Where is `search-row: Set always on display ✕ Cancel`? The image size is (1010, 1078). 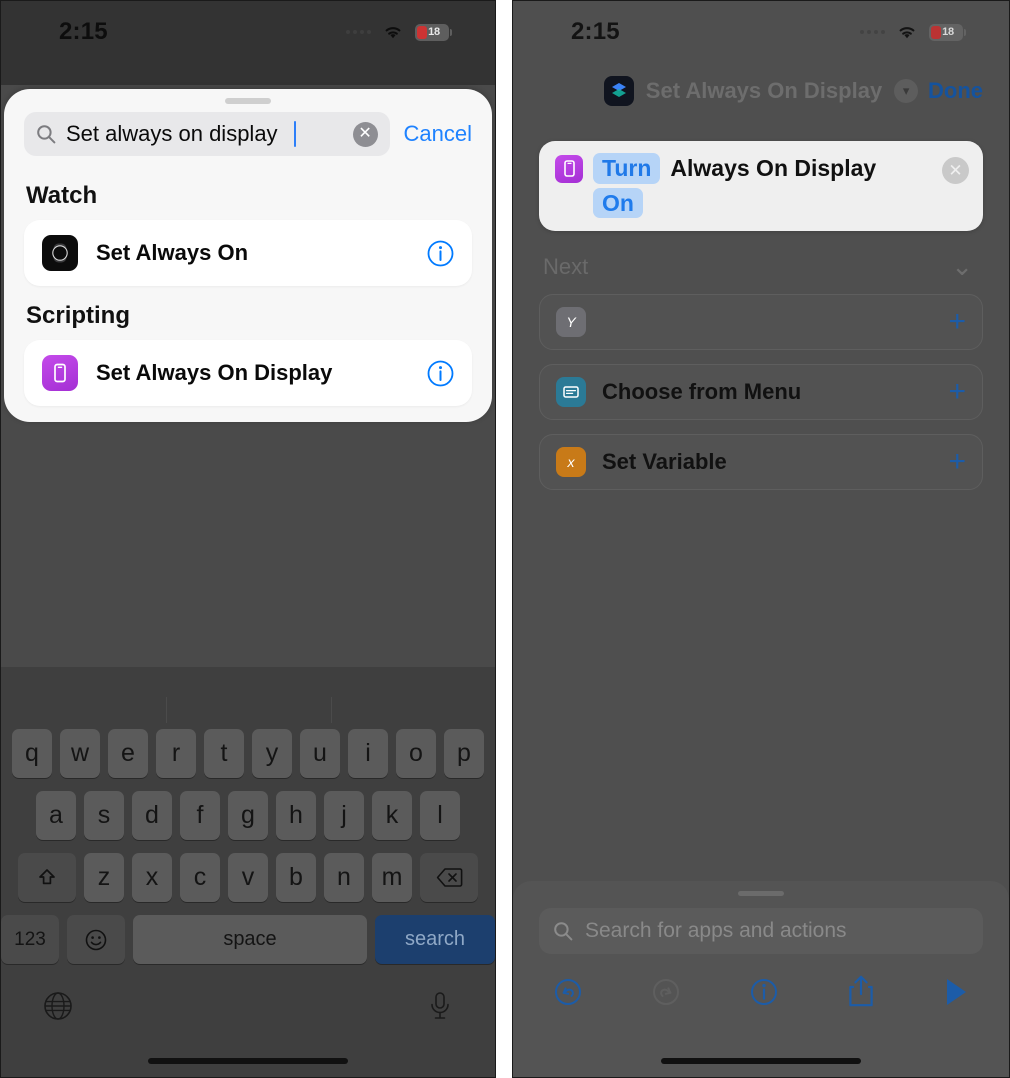
search-row: Set always on display ✕ Cancel is located at coordinates (248, 136).